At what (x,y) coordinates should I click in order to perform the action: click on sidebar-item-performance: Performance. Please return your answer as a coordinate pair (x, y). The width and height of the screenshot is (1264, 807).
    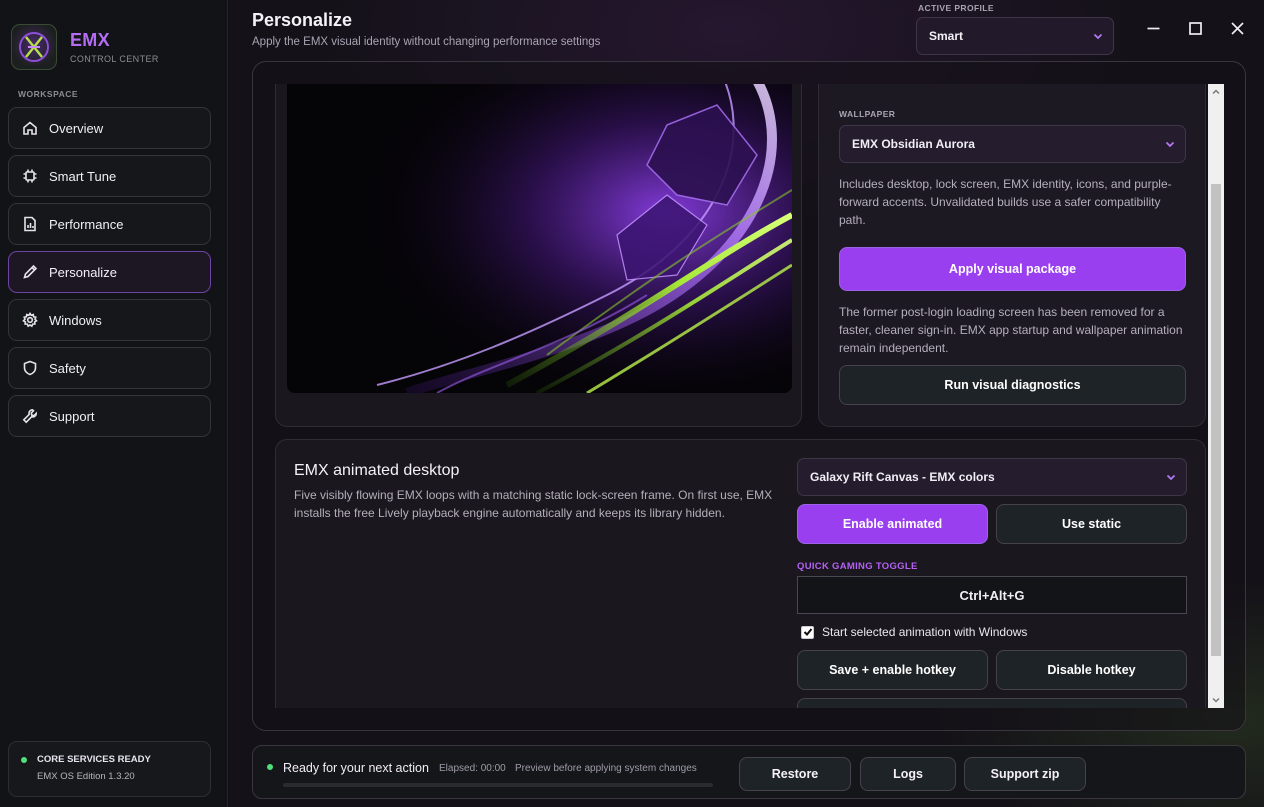
    Looking at the image, I should click on (109, 224).